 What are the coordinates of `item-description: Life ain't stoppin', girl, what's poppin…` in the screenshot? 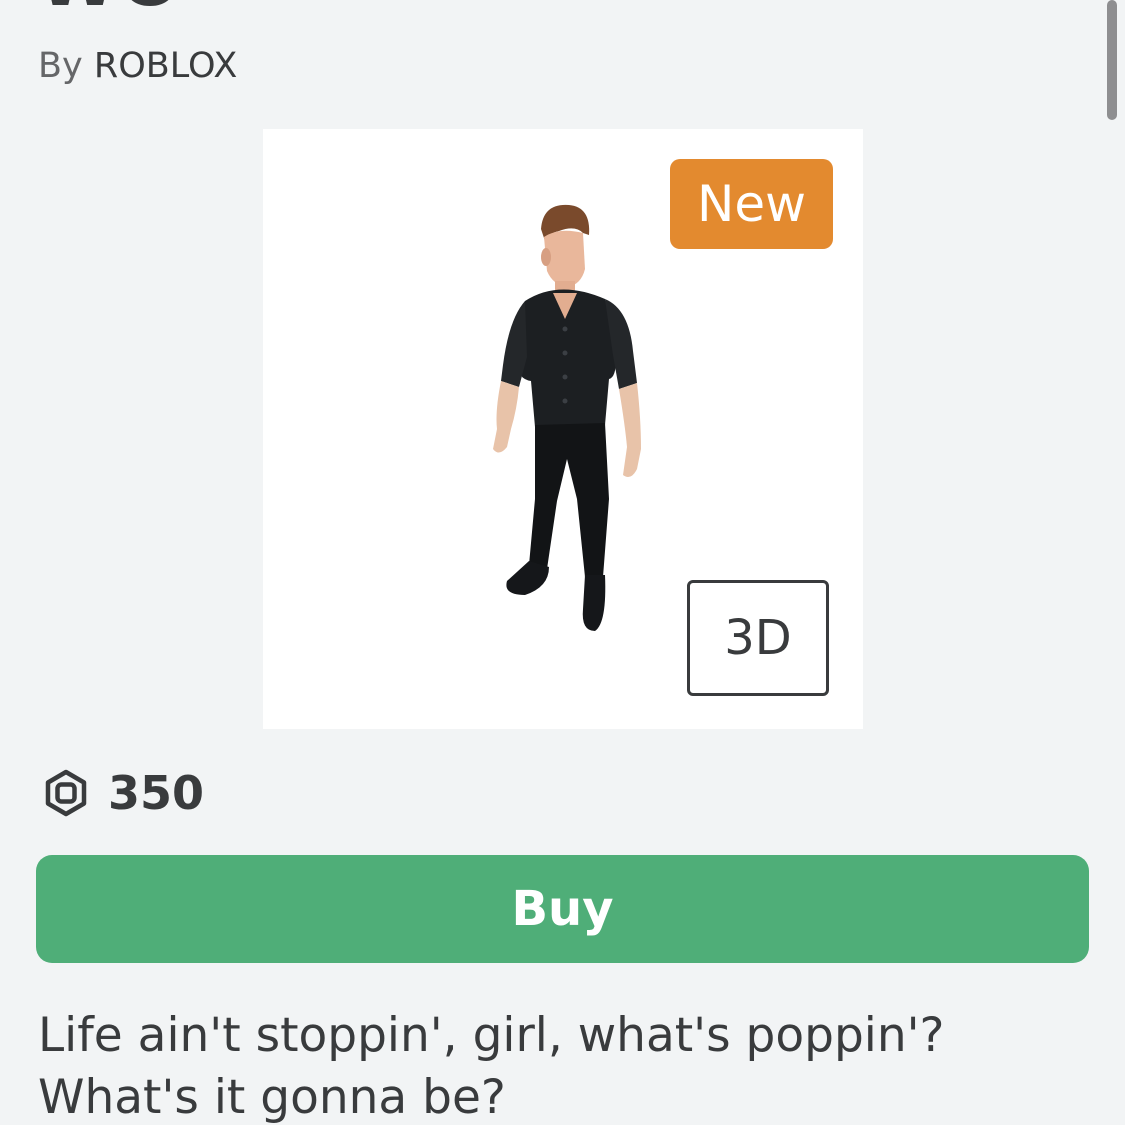 It's located at (568, 1065).